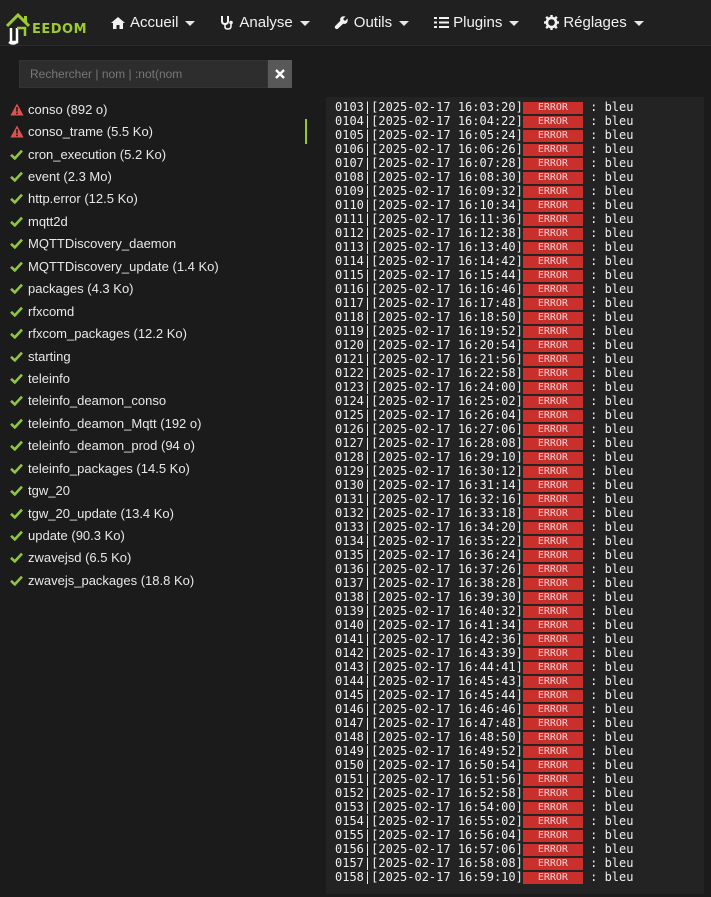  What do you see at coordinates (484, 443) in the screenshot?
I see `log-line: 0127|[2025-02-17 16:28:08] ERROR : bleu` at bounding box center [484, 443].